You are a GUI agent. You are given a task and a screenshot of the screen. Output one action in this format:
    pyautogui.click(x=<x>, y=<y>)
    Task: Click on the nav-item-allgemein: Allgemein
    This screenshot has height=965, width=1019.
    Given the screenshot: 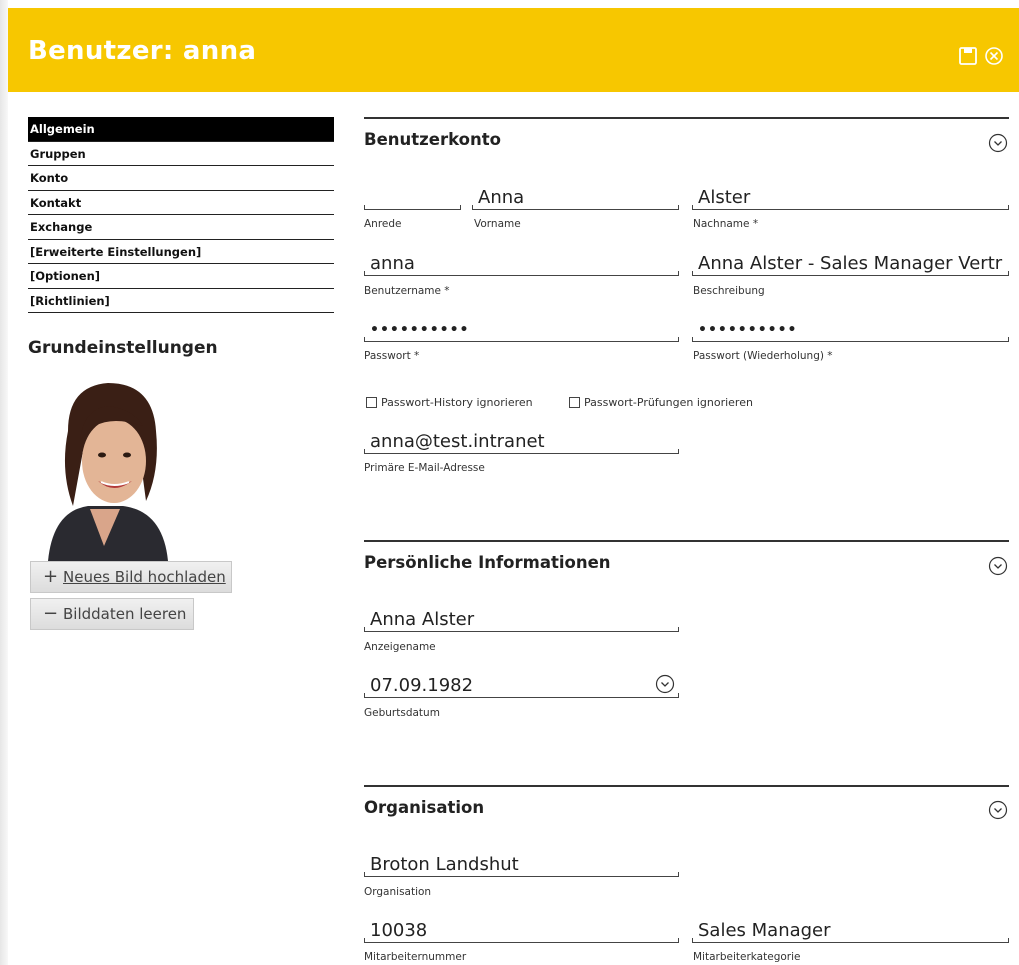 What is the action you would take?
    pyautogui.click(x=181, y=129)
    